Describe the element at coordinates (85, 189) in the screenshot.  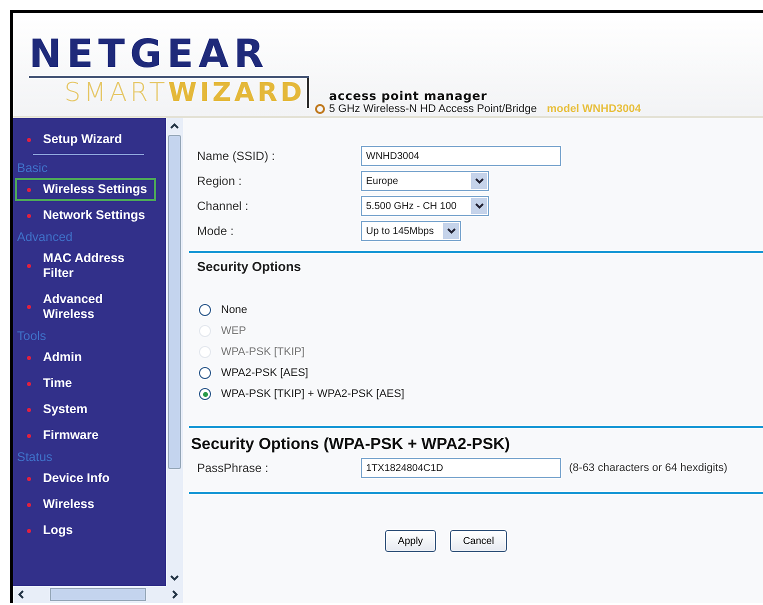
I see `sidebar-item: Wireless Settings` at that location.